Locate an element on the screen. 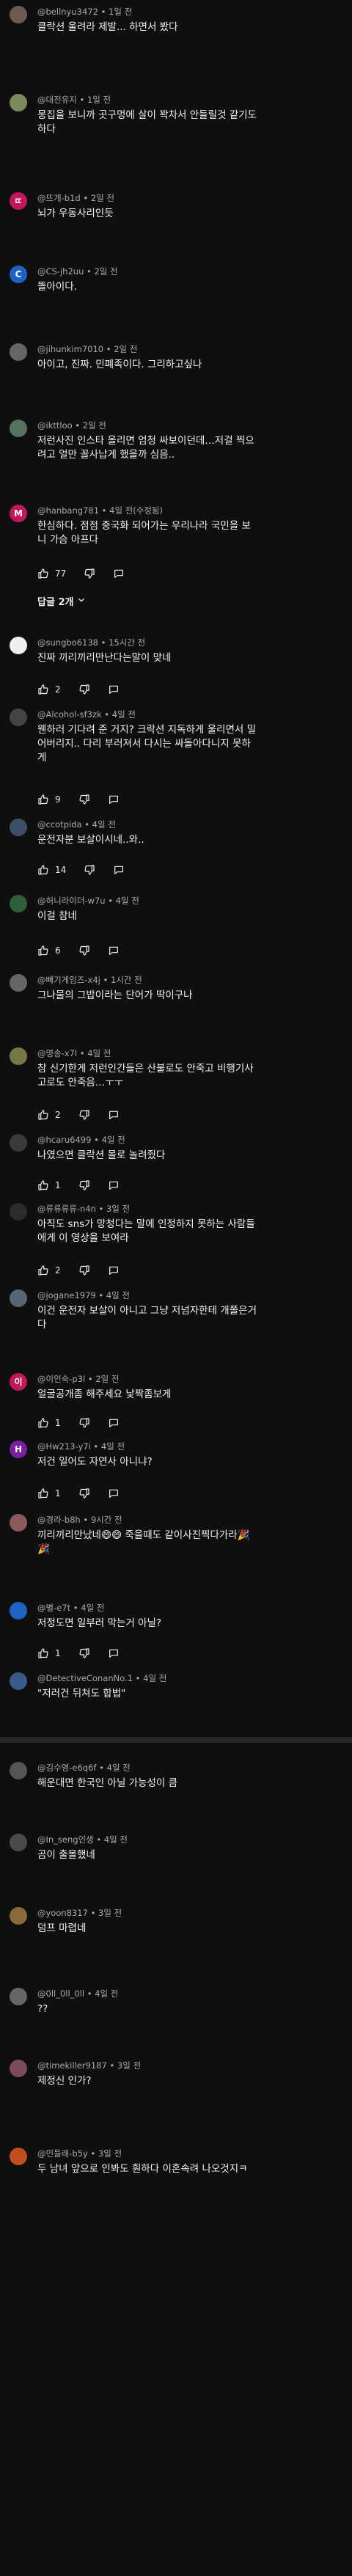  comment-author: @hcaru6499 is located at coordinates (64, 1140).